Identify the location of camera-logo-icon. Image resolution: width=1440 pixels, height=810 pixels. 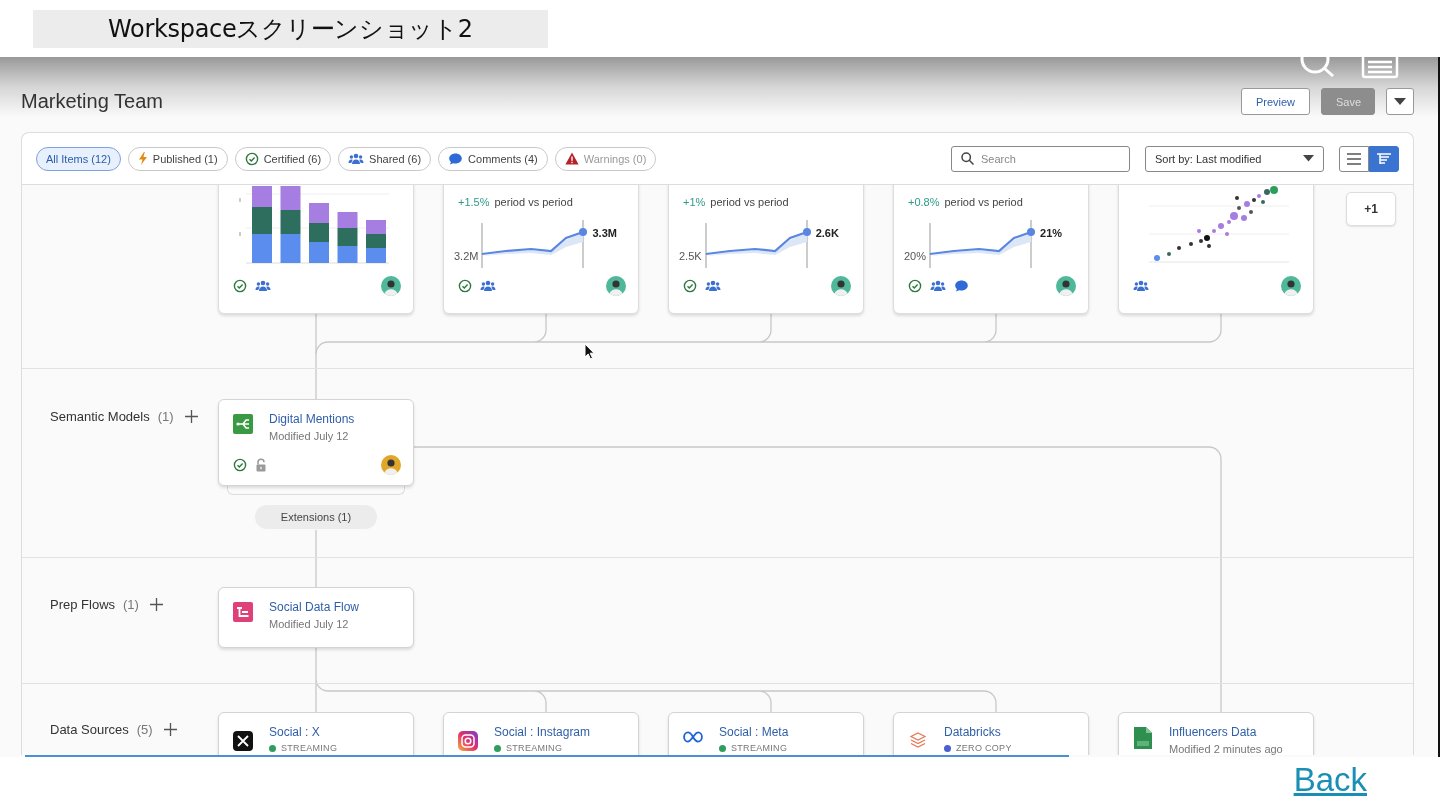
(468, 741).